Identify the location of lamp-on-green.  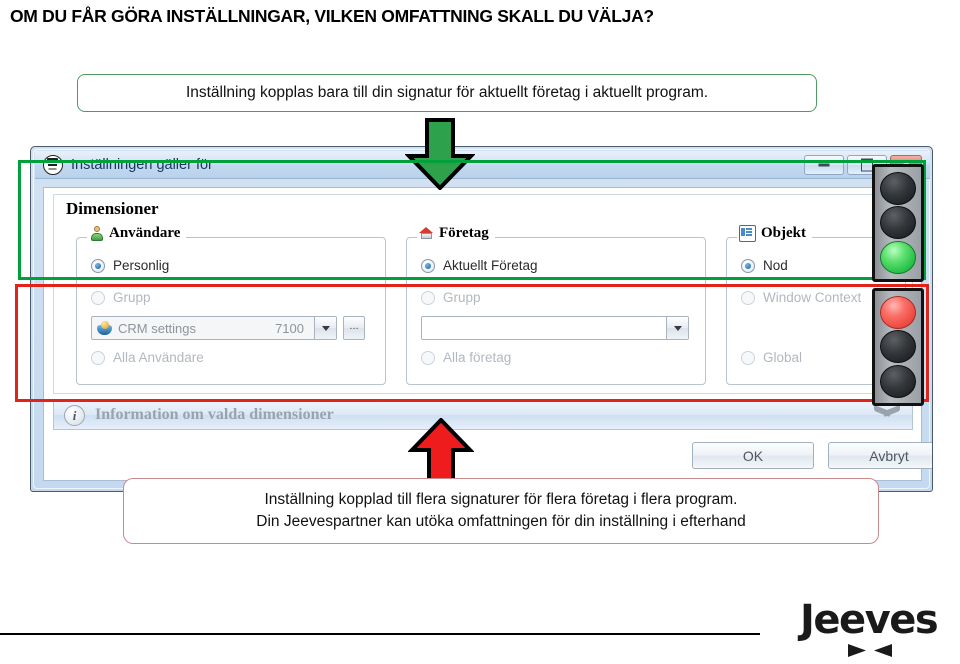
(898, 258).